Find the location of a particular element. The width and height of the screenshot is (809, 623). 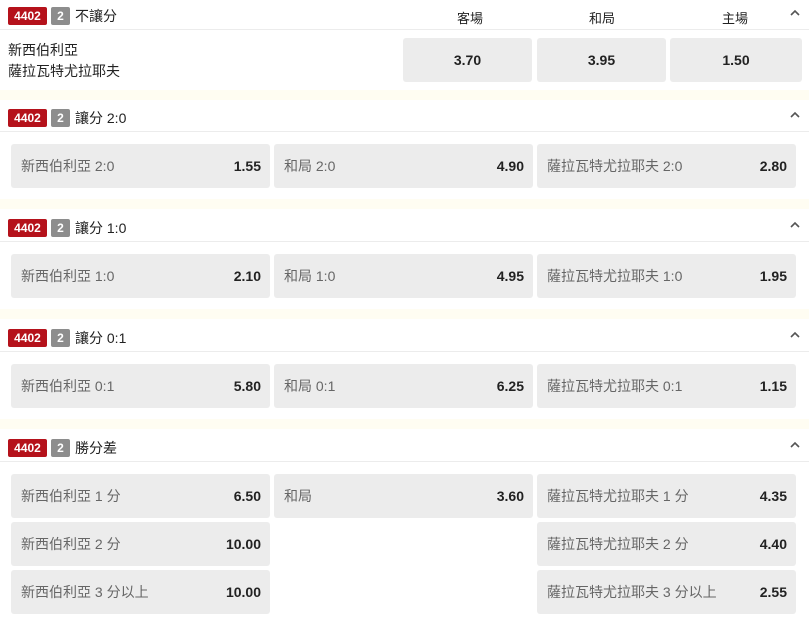

odd-label: 和局 0:1 is located at coordinates (310, 386).